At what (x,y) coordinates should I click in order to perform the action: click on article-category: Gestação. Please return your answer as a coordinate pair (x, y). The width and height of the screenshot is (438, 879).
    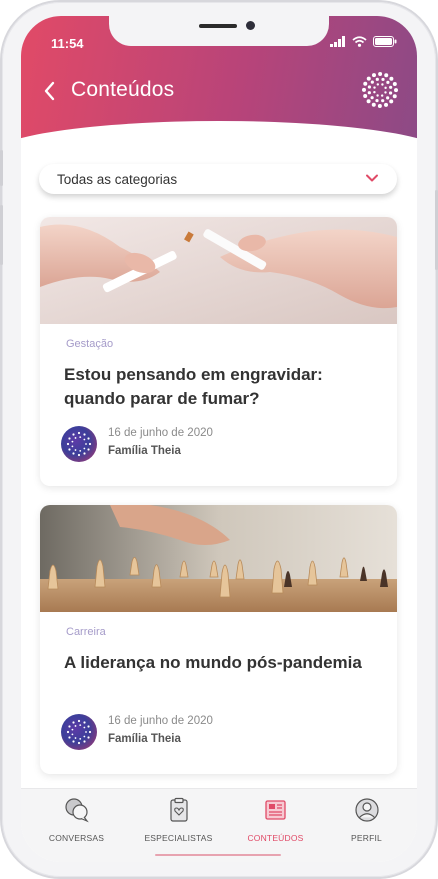
    Looking at the image, I should click on (90, 344).